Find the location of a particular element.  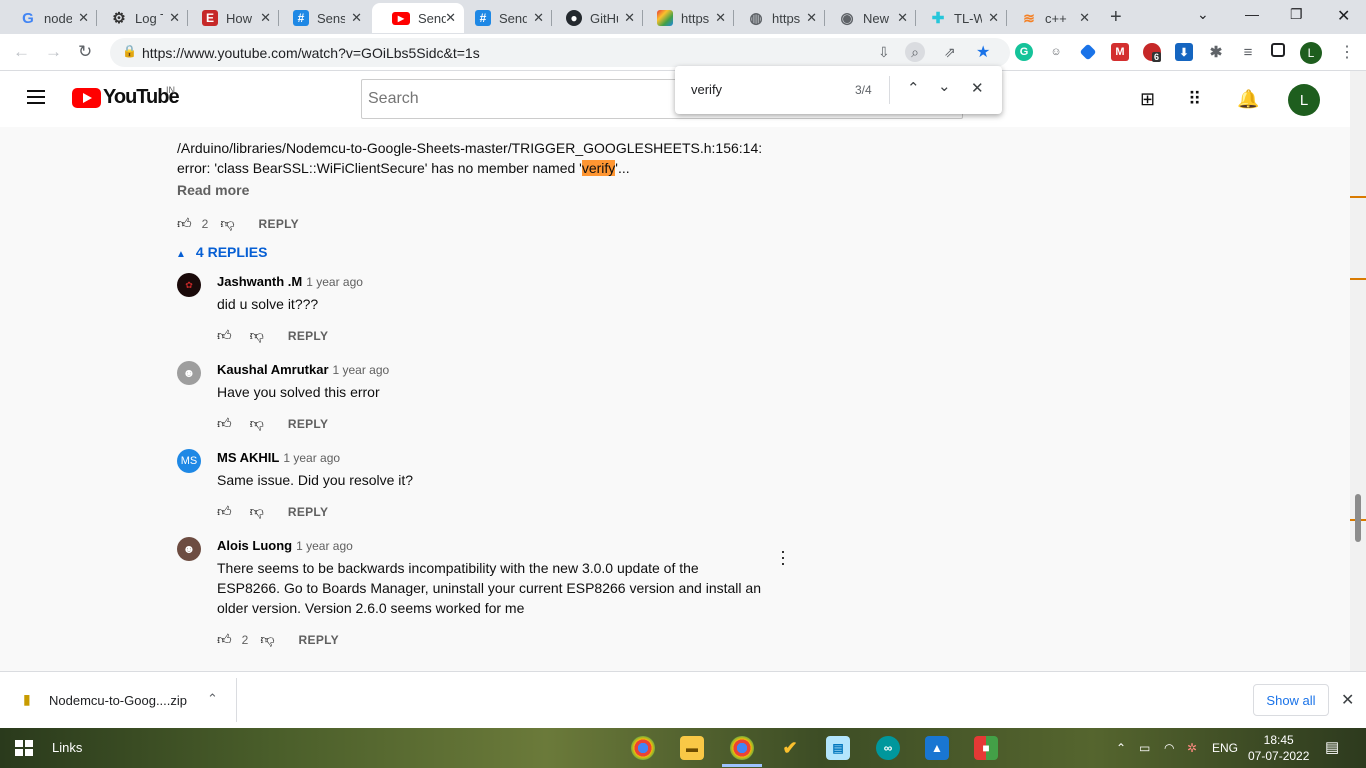

clock: 18:45 07-07-2022 is located at coordinates (1278, 748).